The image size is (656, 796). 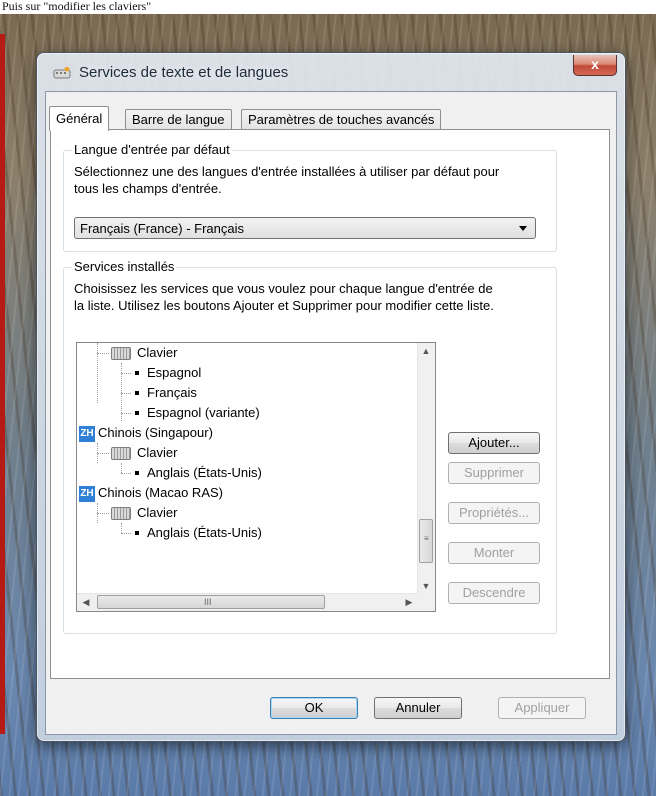 What do you see at coordinates (314, 708) in the screenshot?
I see `ok-button: OK` at bounding box center [314, 708].